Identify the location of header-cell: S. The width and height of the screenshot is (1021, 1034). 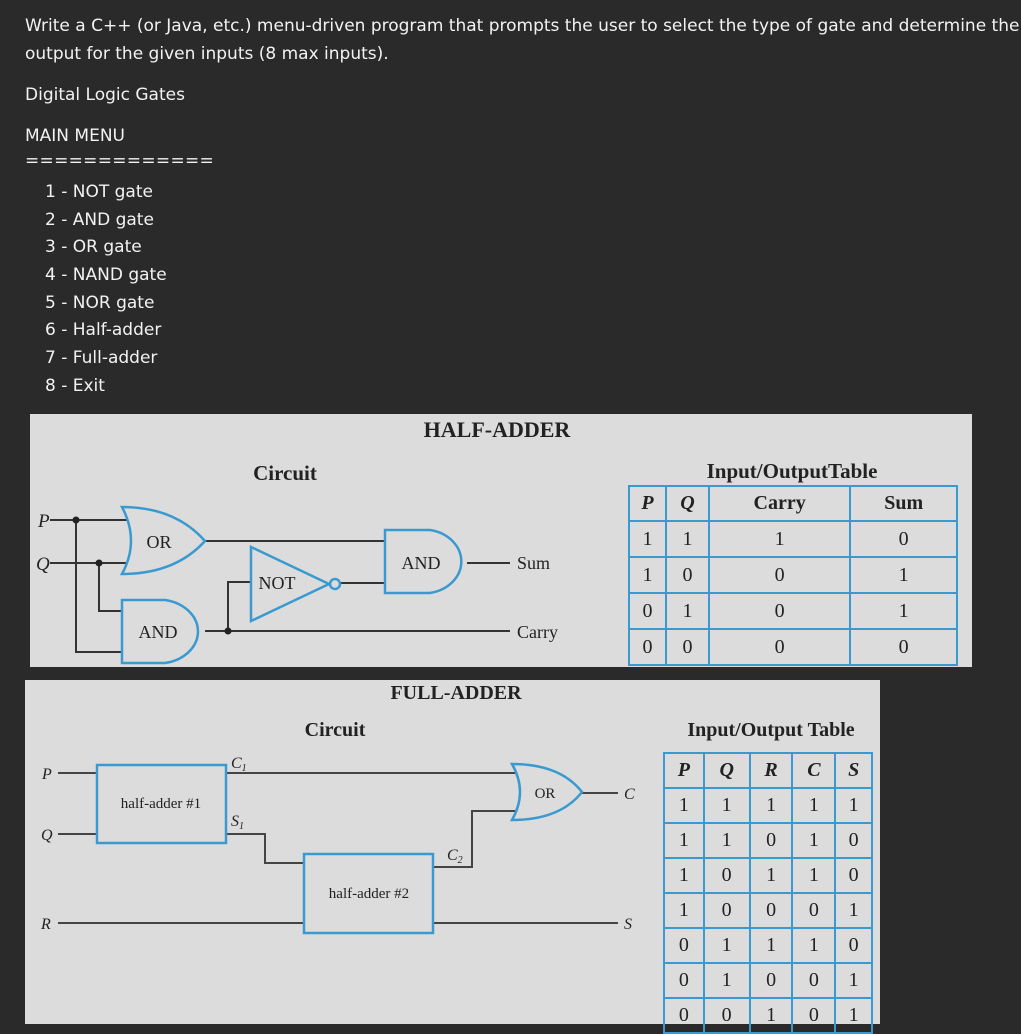
(853, 770).